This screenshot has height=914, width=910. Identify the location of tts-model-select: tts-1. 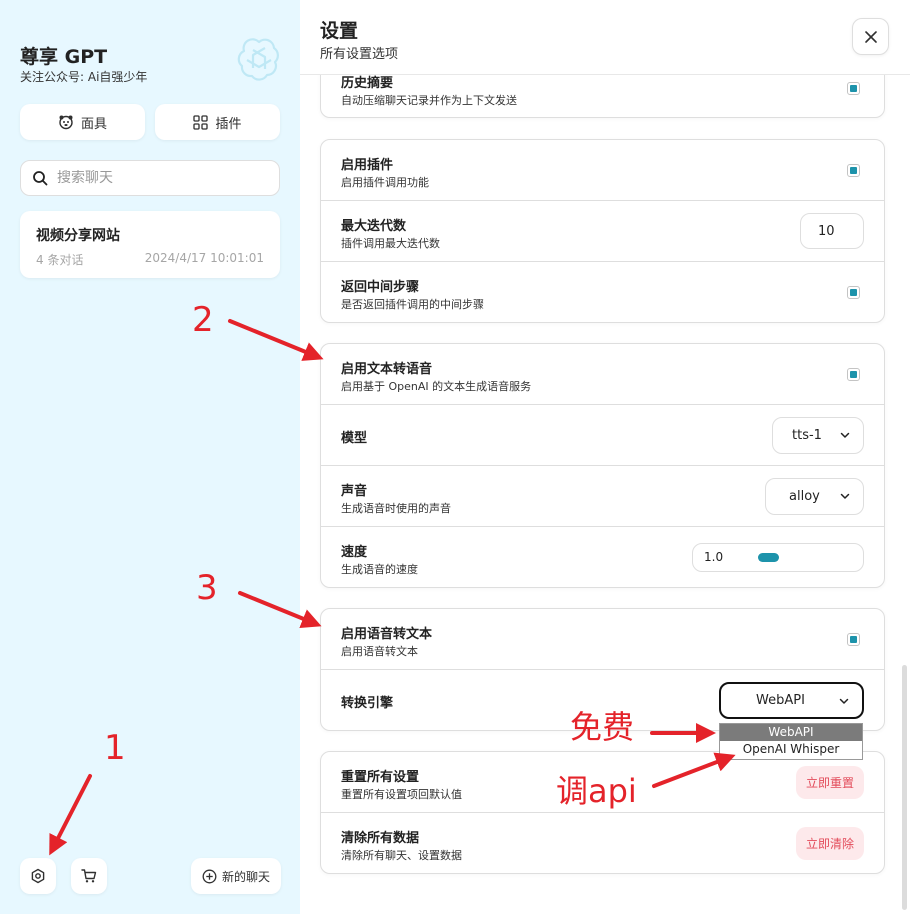
(818, 435).